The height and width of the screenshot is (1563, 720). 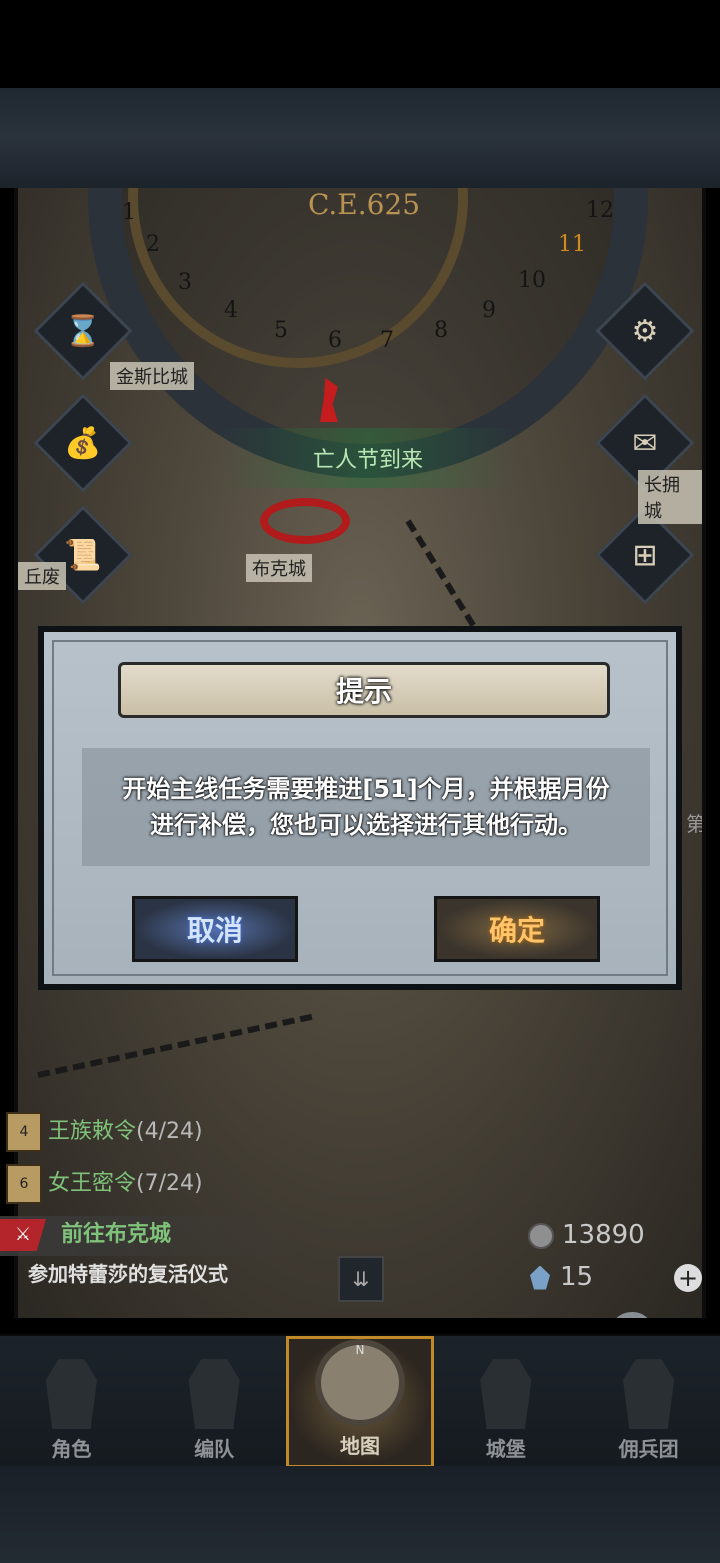 What do you see at coordinates (505, 1449) in the screenshot?
I see `nav-label: 城堡` at bounding box center [505, 1449].